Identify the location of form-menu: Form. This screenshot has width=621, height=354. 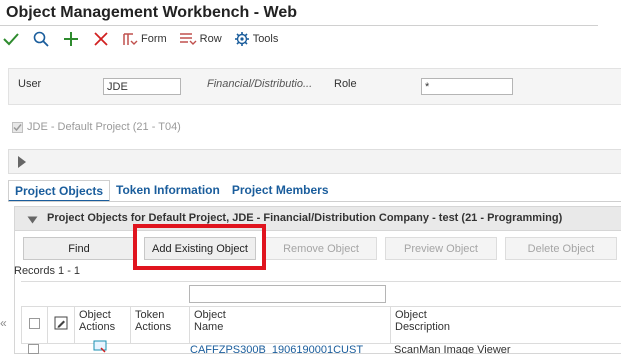
(144, 39).